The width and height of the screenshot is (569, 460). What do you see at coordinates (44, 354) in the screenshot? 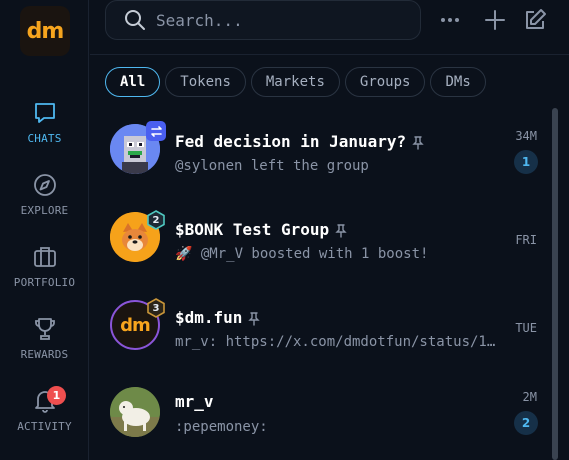
I see `nav-label-rewards: REWARDS` at bounding box center [44, 354].